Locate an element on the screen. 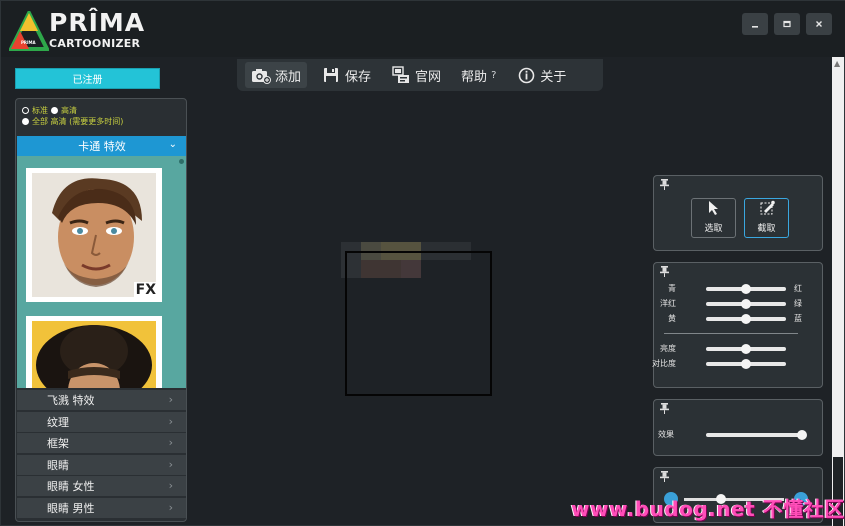 This screenshot has height=526, width=845. category-label: 纹理 is located at coordinates (58, 422).